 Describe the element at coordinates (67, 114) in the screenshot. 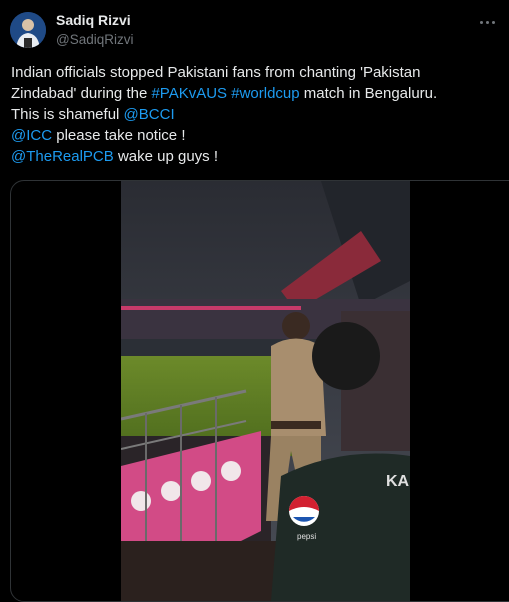

I see `text-segment: This is shameful` at that location.